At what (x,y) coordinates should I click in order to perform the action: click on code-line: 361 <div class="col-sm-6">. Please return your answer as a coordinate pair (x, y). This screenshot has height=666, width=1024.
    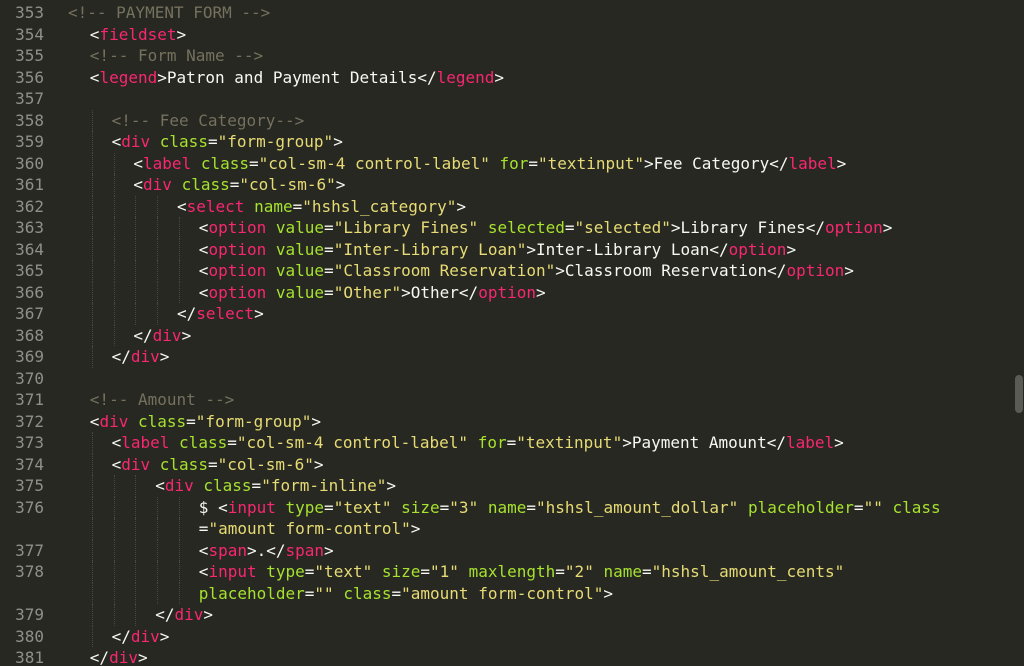
    Looking at the image, I should click on (512, 185).